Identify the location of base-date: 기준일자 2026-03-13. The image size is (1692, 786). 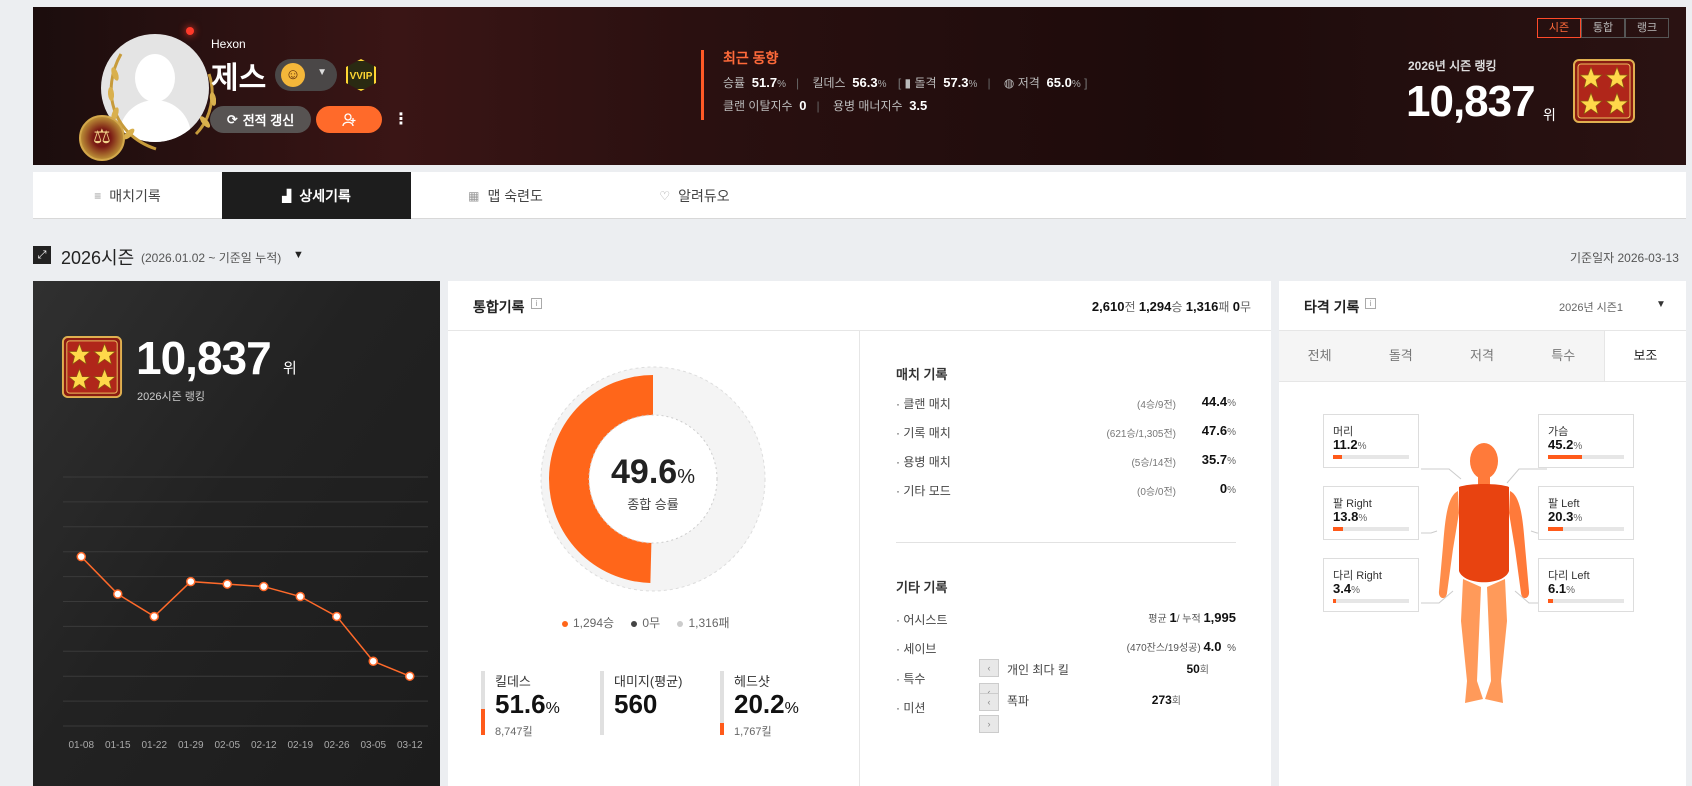
(1624, 258).